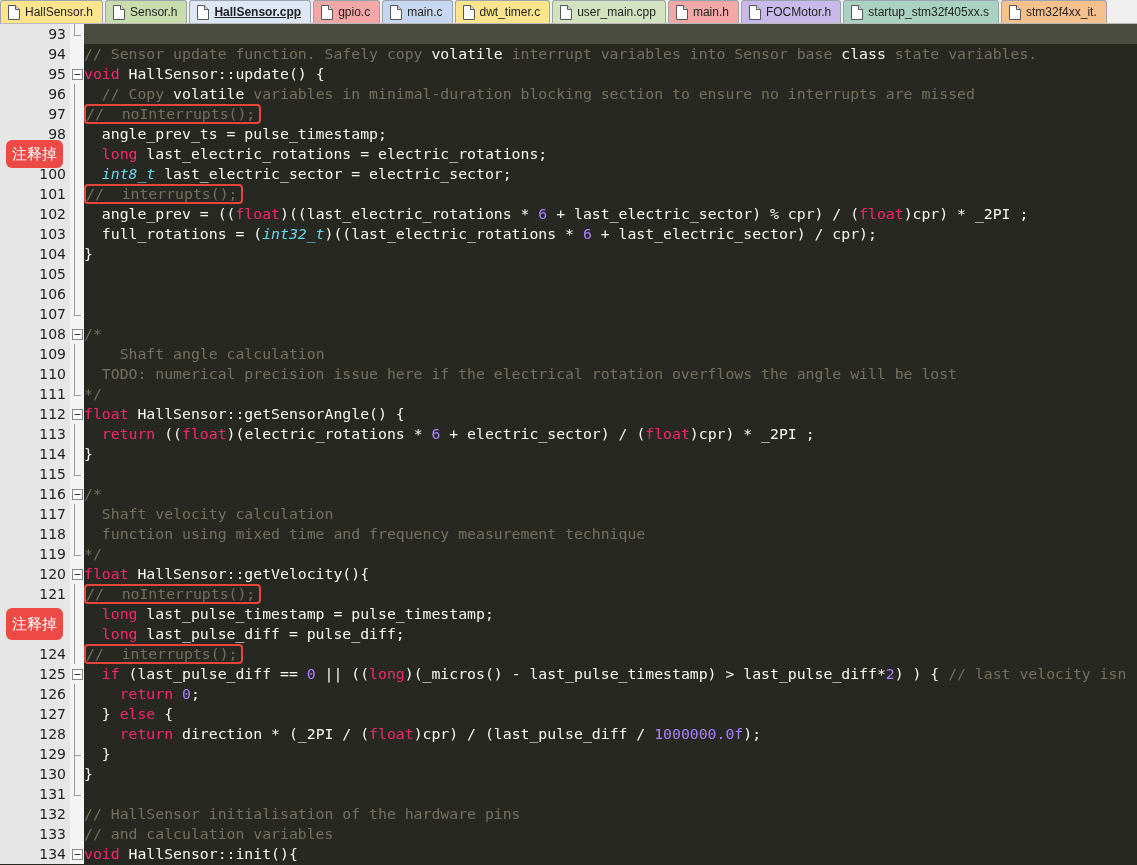 This screenshot has height=865, width=1137. I want to click on line-number: 134, so click(52, 854).